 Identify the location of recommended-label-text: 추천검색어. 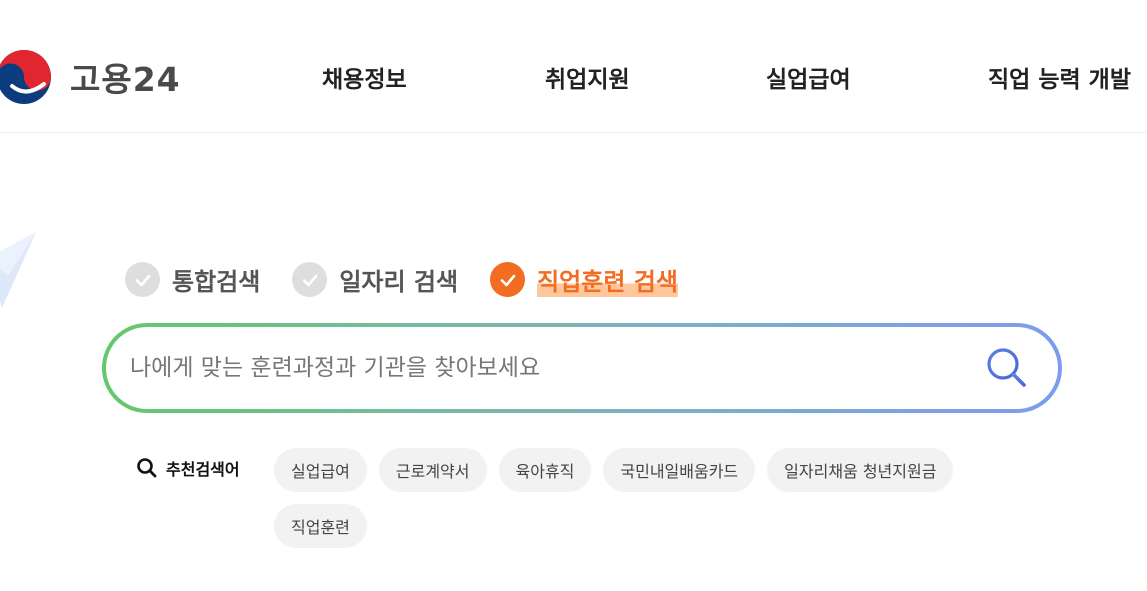
(203, 469).